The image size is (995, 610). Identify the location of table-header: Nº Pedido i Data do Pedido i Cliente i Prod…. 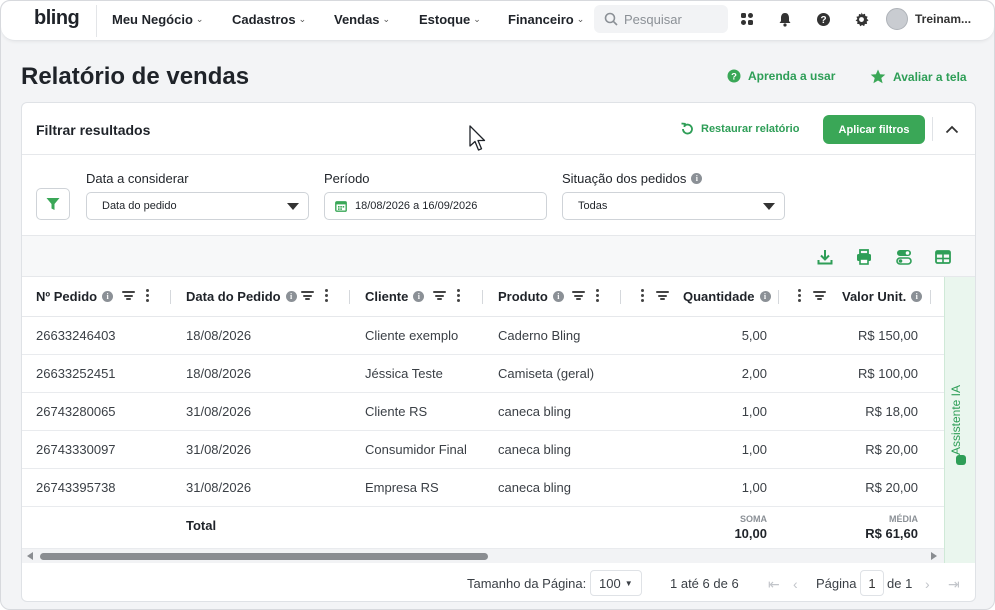
(483, 297).